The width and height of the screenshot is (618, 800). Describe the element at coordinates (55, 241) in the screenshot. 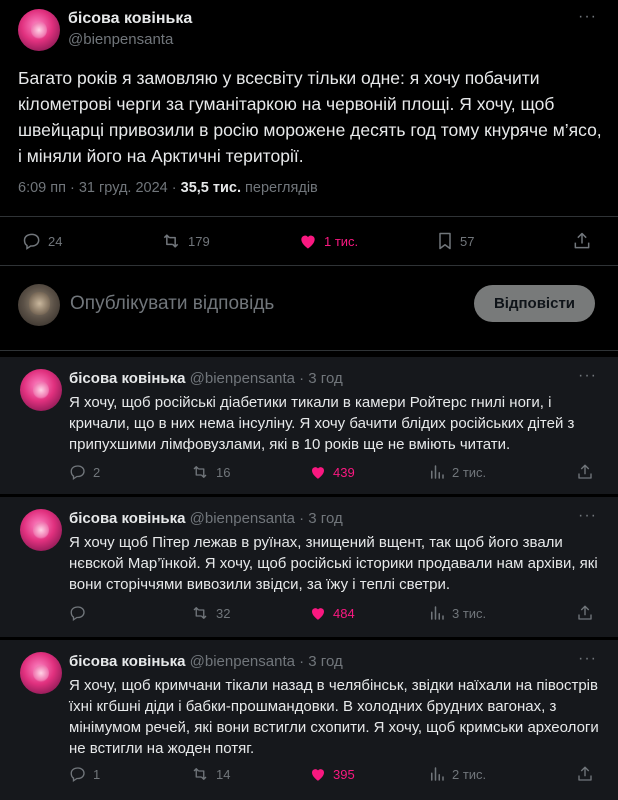

I see `reply-count: 24` at that location.